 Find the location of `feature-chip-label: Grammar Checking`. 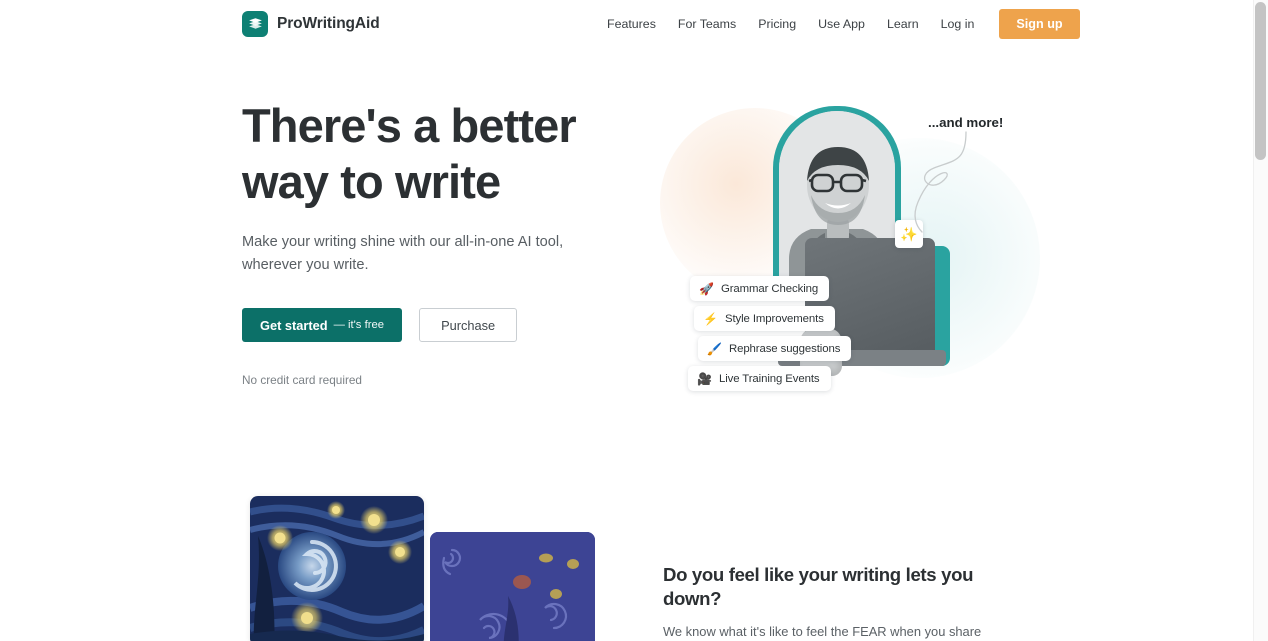

feature-chip-label: Grammar Checking is located at coordinates (769, 288).